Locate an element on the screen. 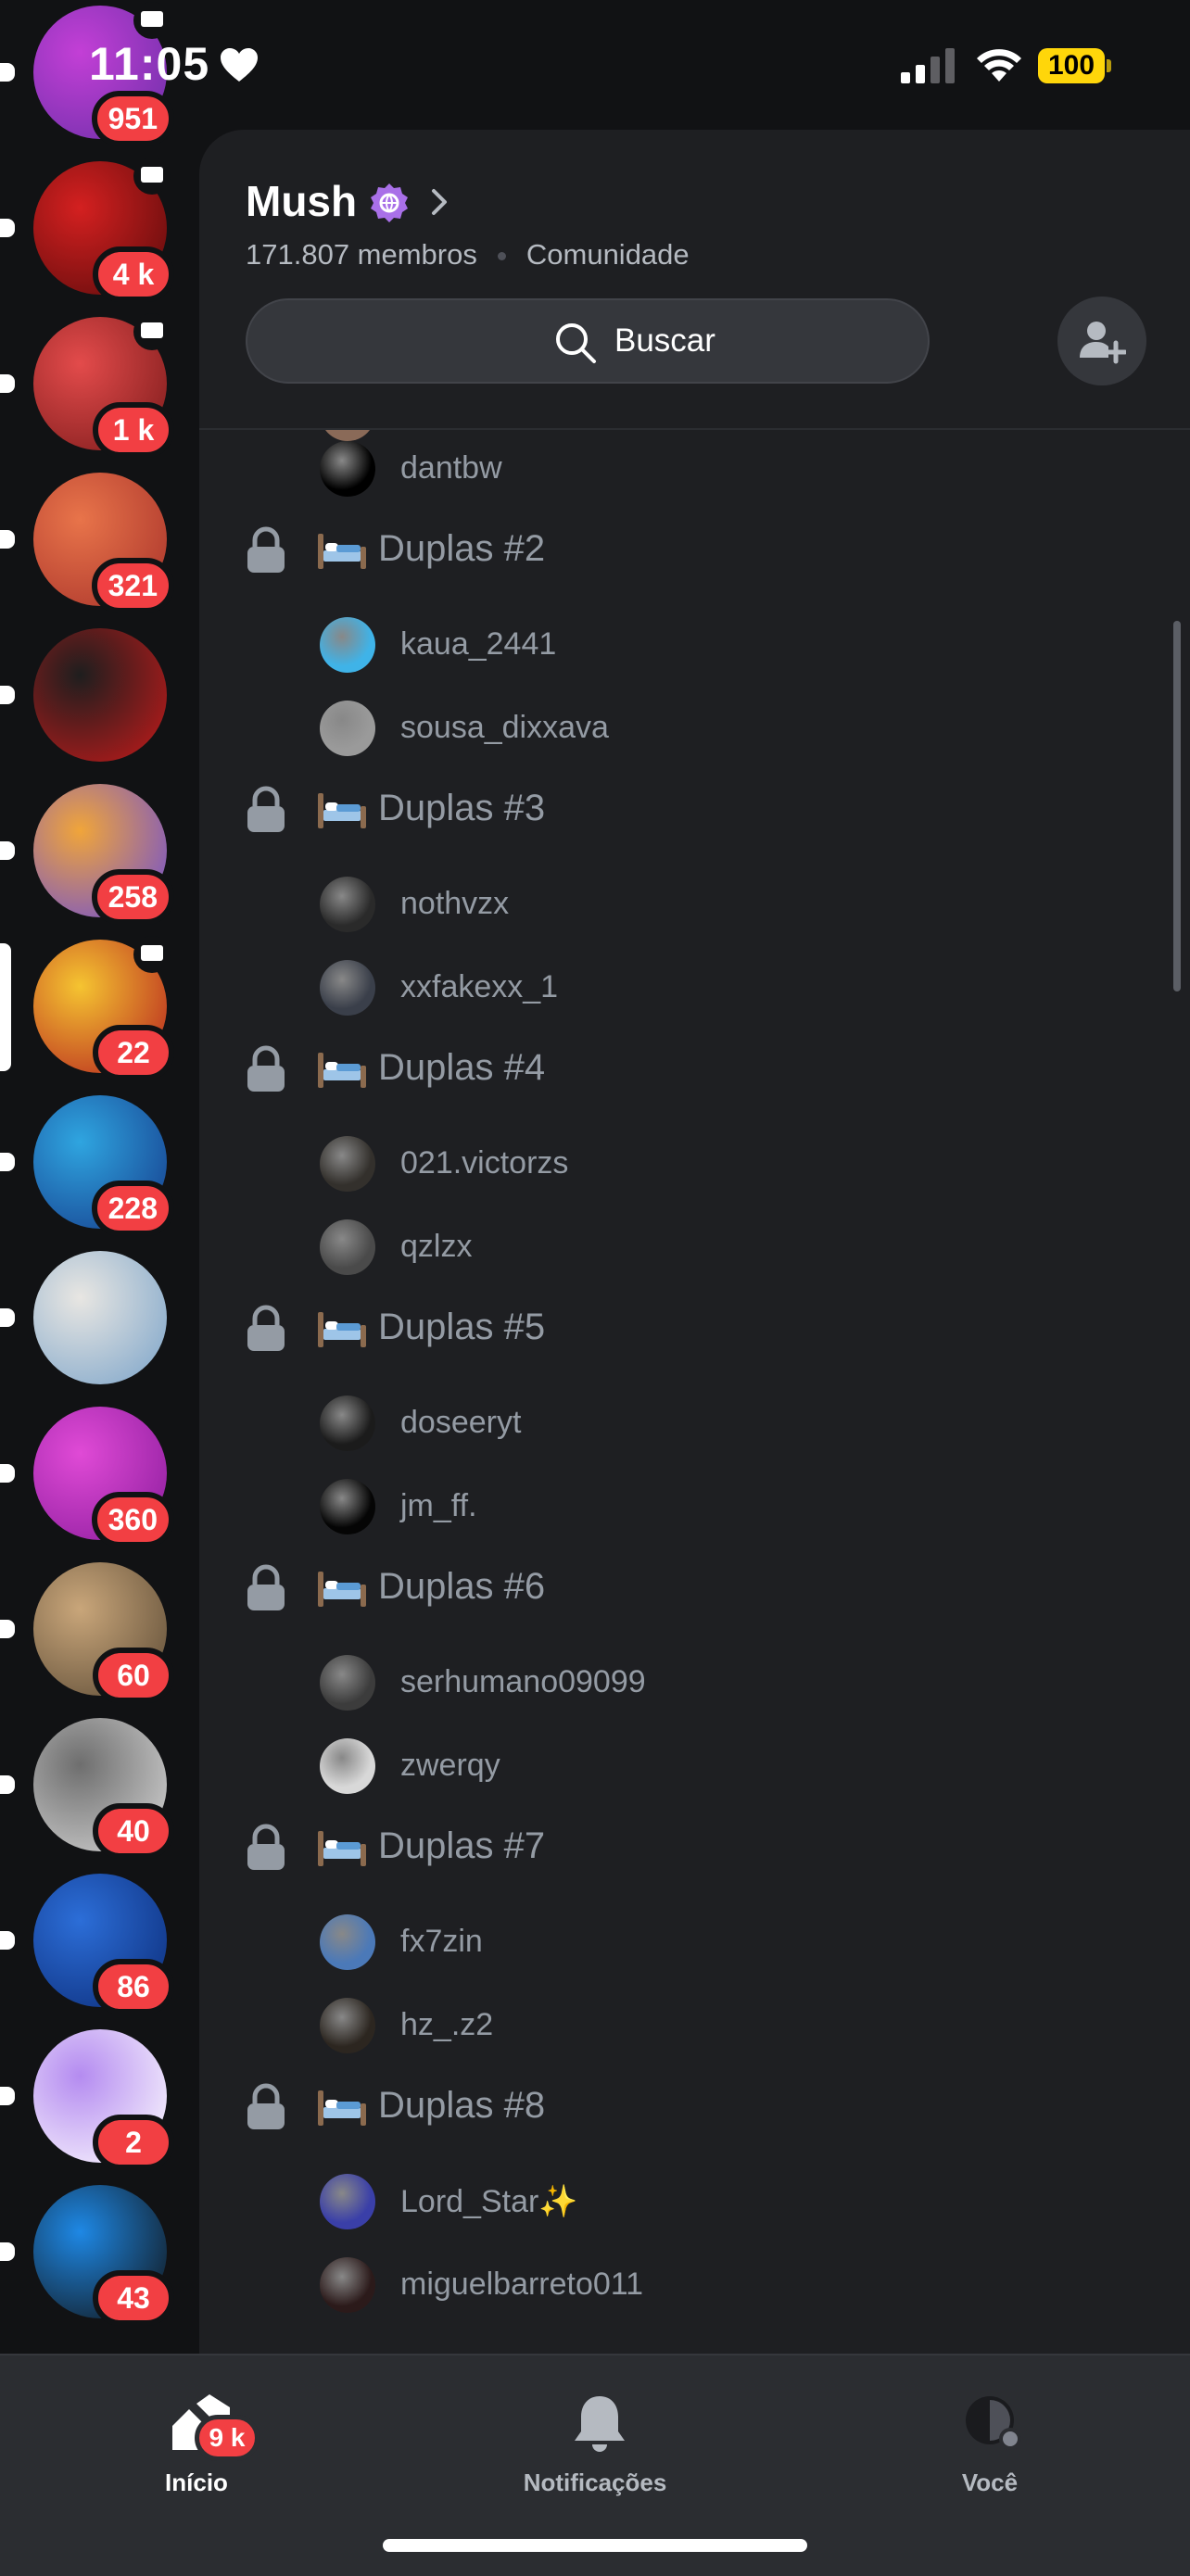 Image resolution: width=1190 pixels, height=2576 pixels. member-name: 021.victorzs is located at coordinates (484, 1163).